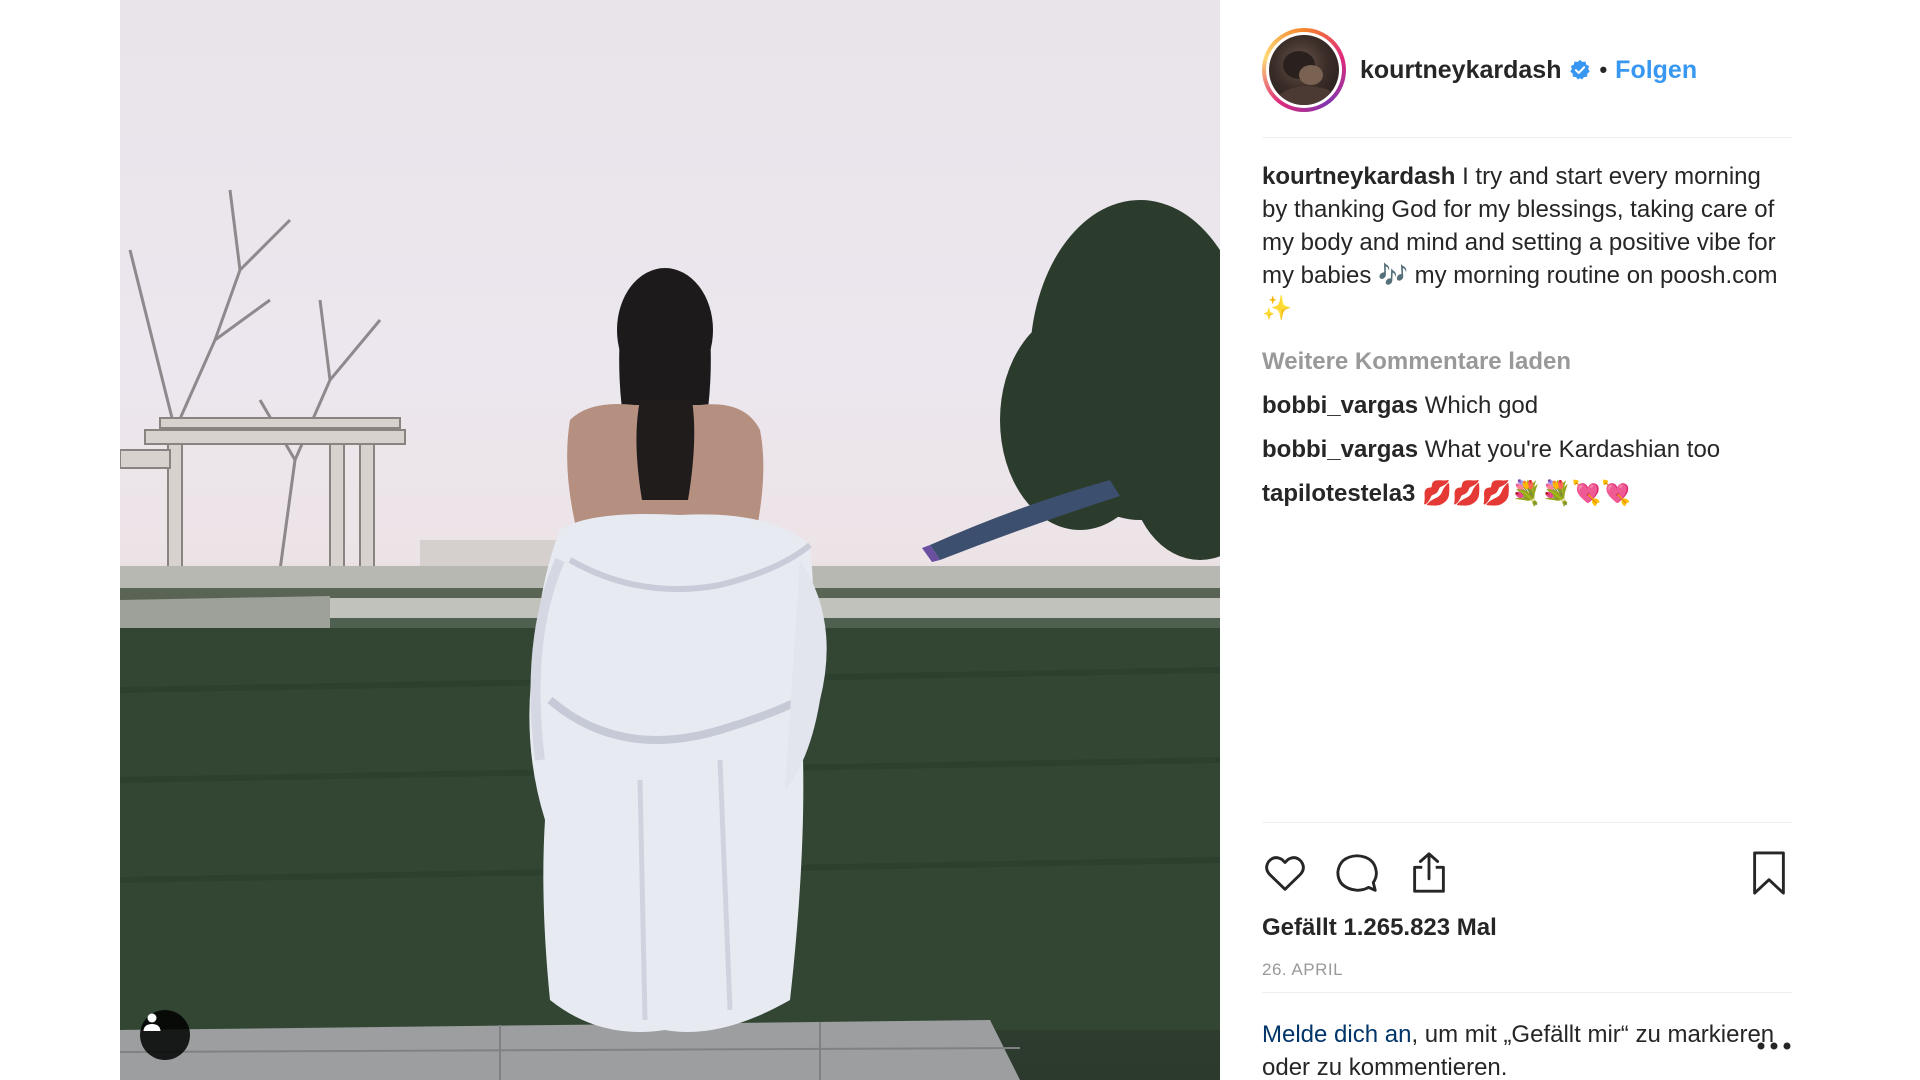  What do you see at coordinates (1357, 873) in the screenshot?
I see `comment-bubble-icon` at bounding box center [1357, 873].